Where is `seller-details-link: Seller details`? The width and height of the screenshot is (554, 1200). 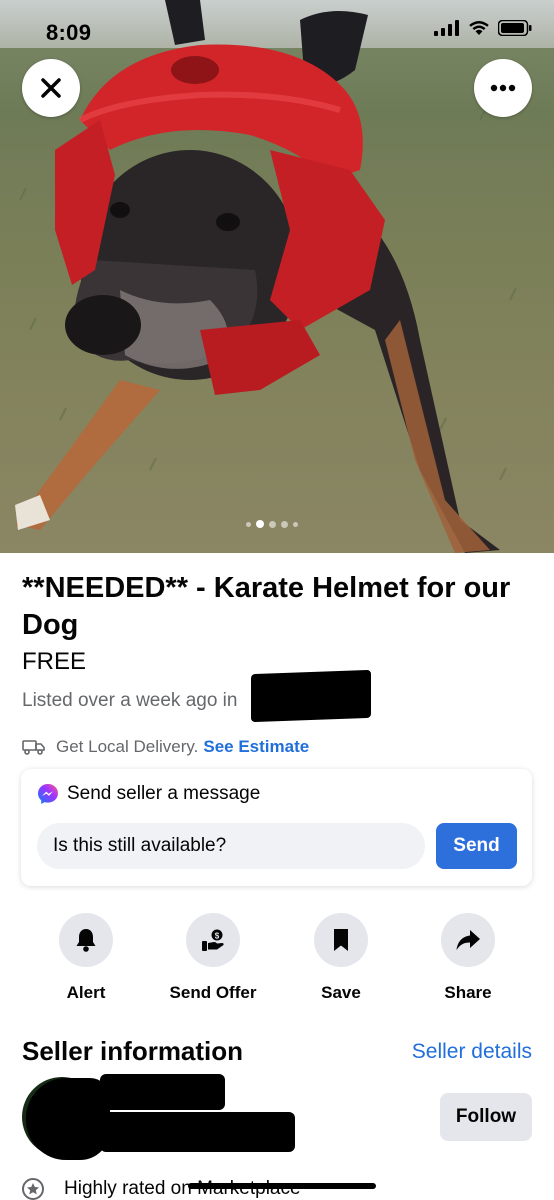
seller-details-link: Seller details is located at coordinates (472, 1052).